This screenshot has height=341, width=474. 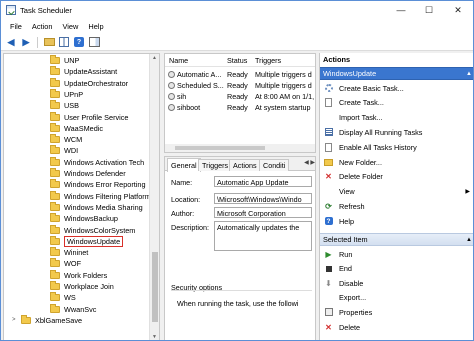 I want to click on tree-item: UPnP, so click(x=67, y=94).